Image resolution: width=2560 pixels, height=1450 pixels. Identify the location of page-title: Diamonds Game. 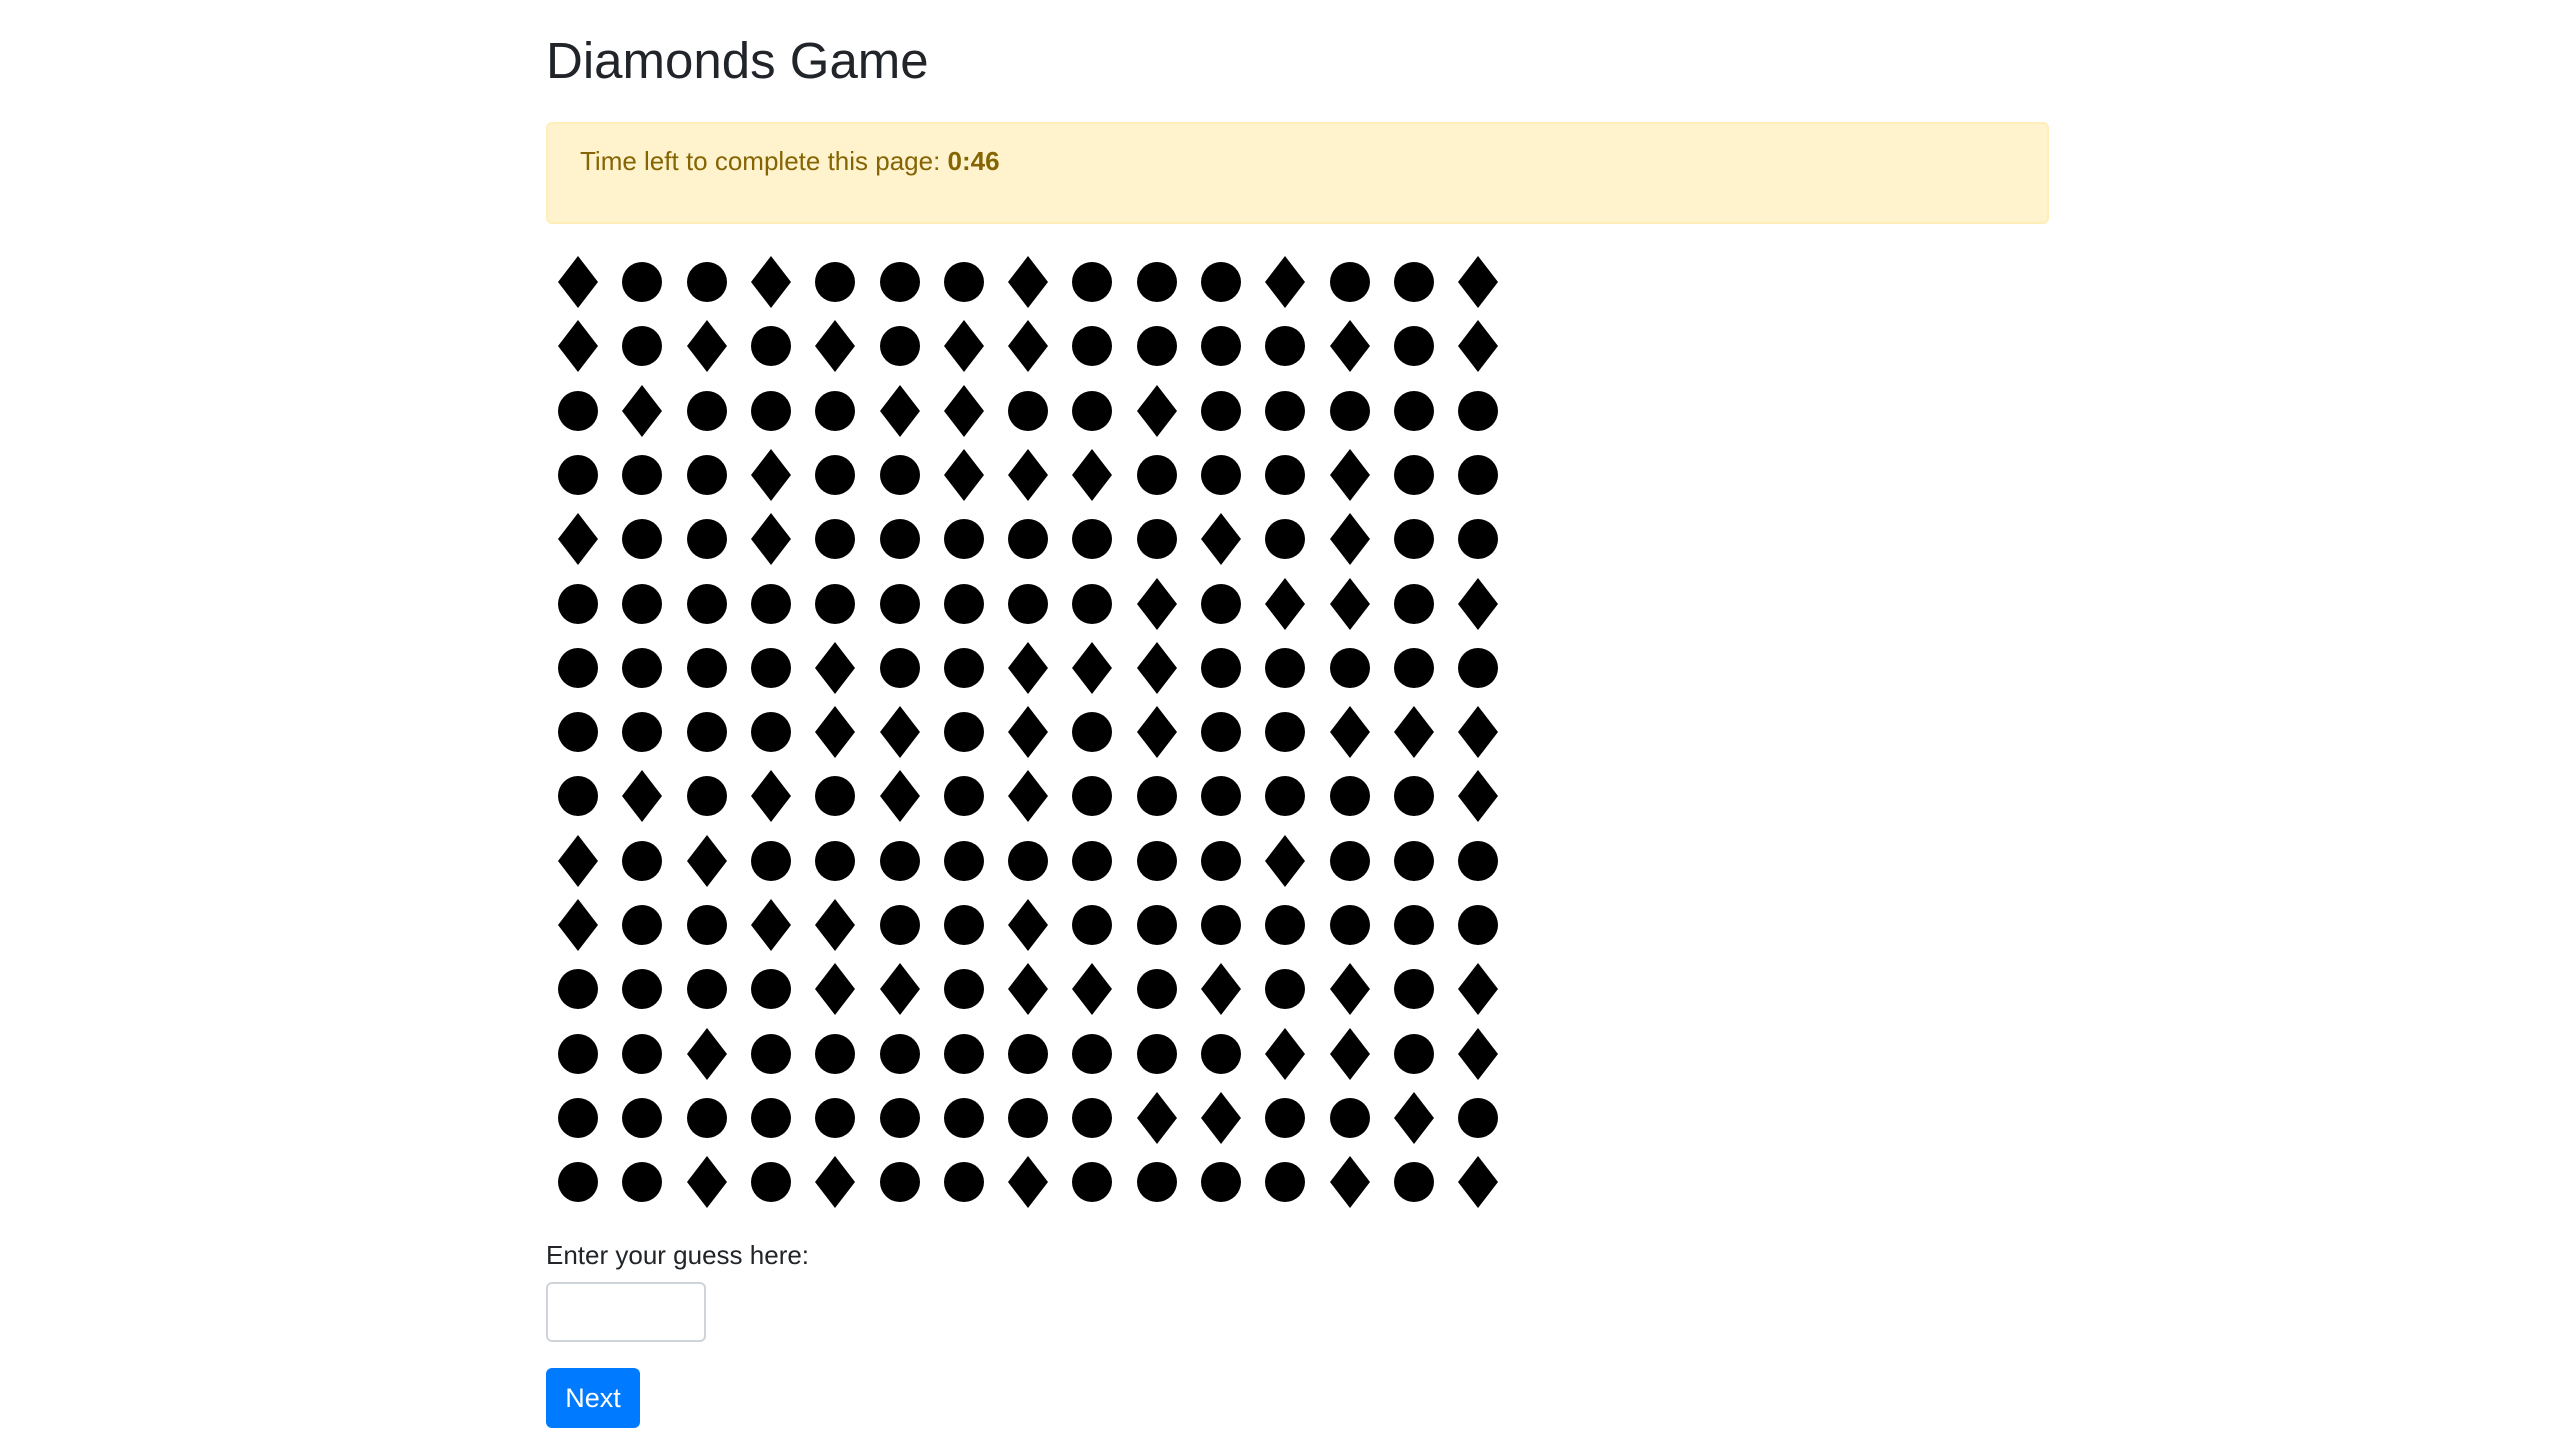
(737, 60).